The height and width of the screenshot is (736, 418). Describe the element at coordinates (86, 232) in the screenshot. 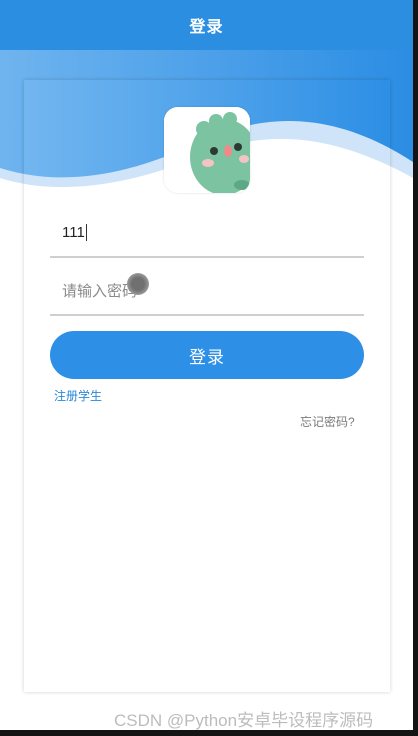

I see `text-caret` at that location.